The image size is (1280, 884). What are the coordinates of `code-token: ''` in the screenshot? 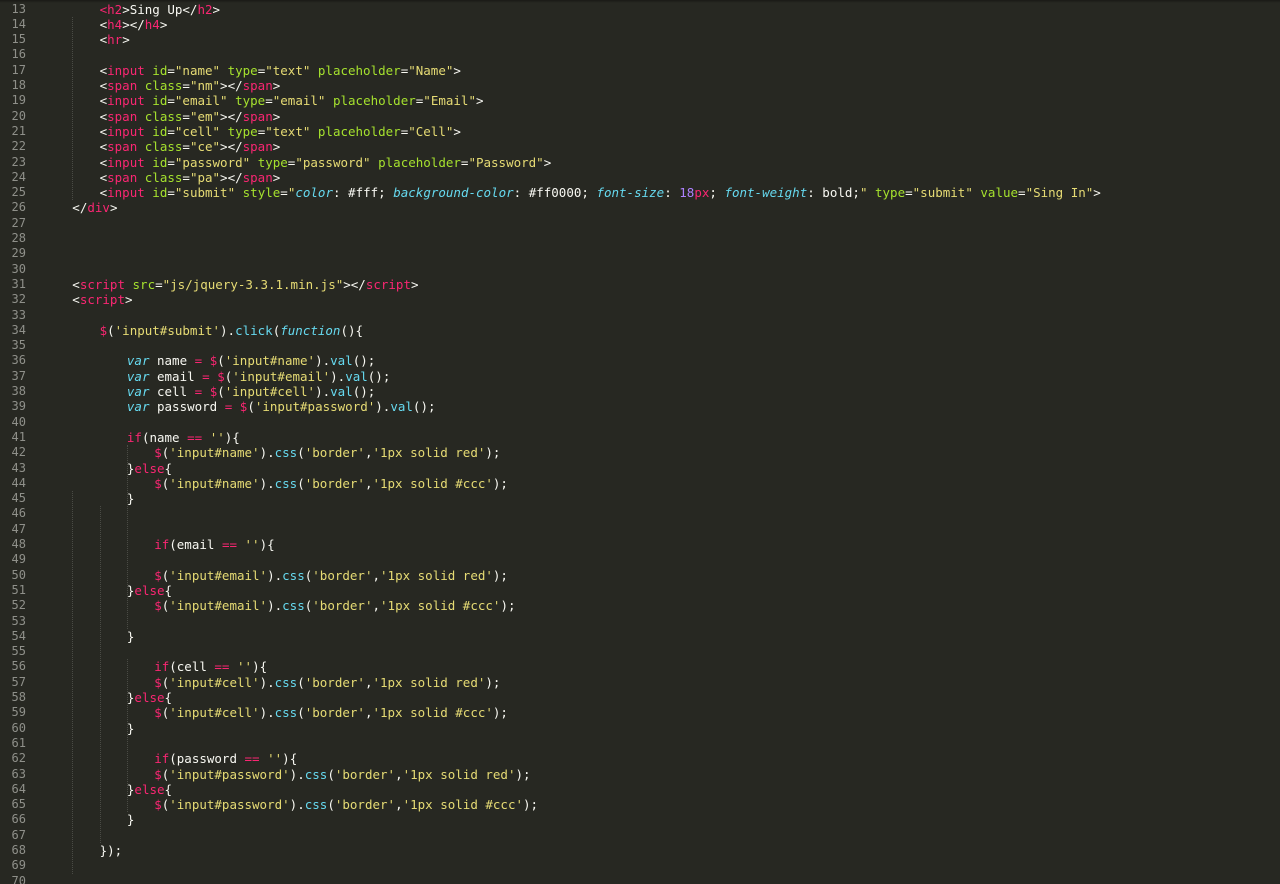 It's located at (252, 544).